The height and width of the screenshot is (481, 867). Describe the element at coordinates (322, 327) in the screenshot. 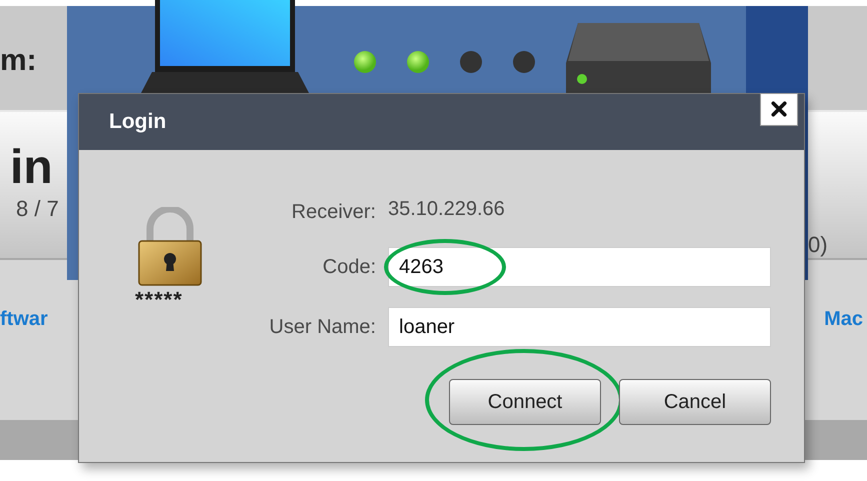

I see `field-label: User Name:` at that location.